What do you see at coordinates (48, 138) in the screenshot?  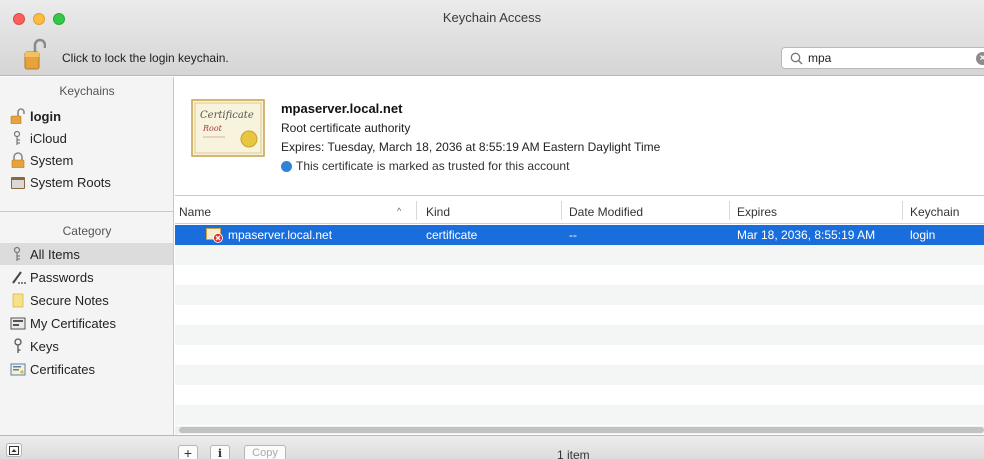 I see `sidebar-item-label: iCloud` at bounding box center [48, 138].